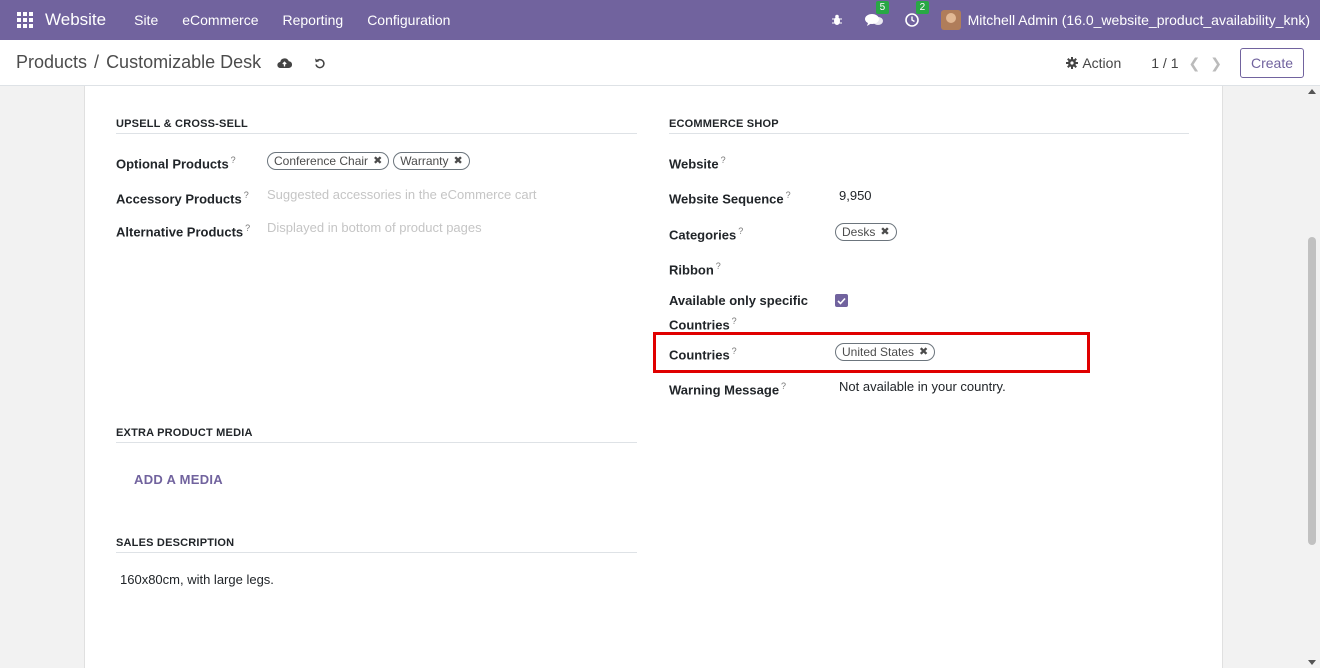 Image resolution: width=1320 pixels, height=668 pixels. Describe the element at coordinates (989, 160) in the screenshot. I see `website-input` at that location.